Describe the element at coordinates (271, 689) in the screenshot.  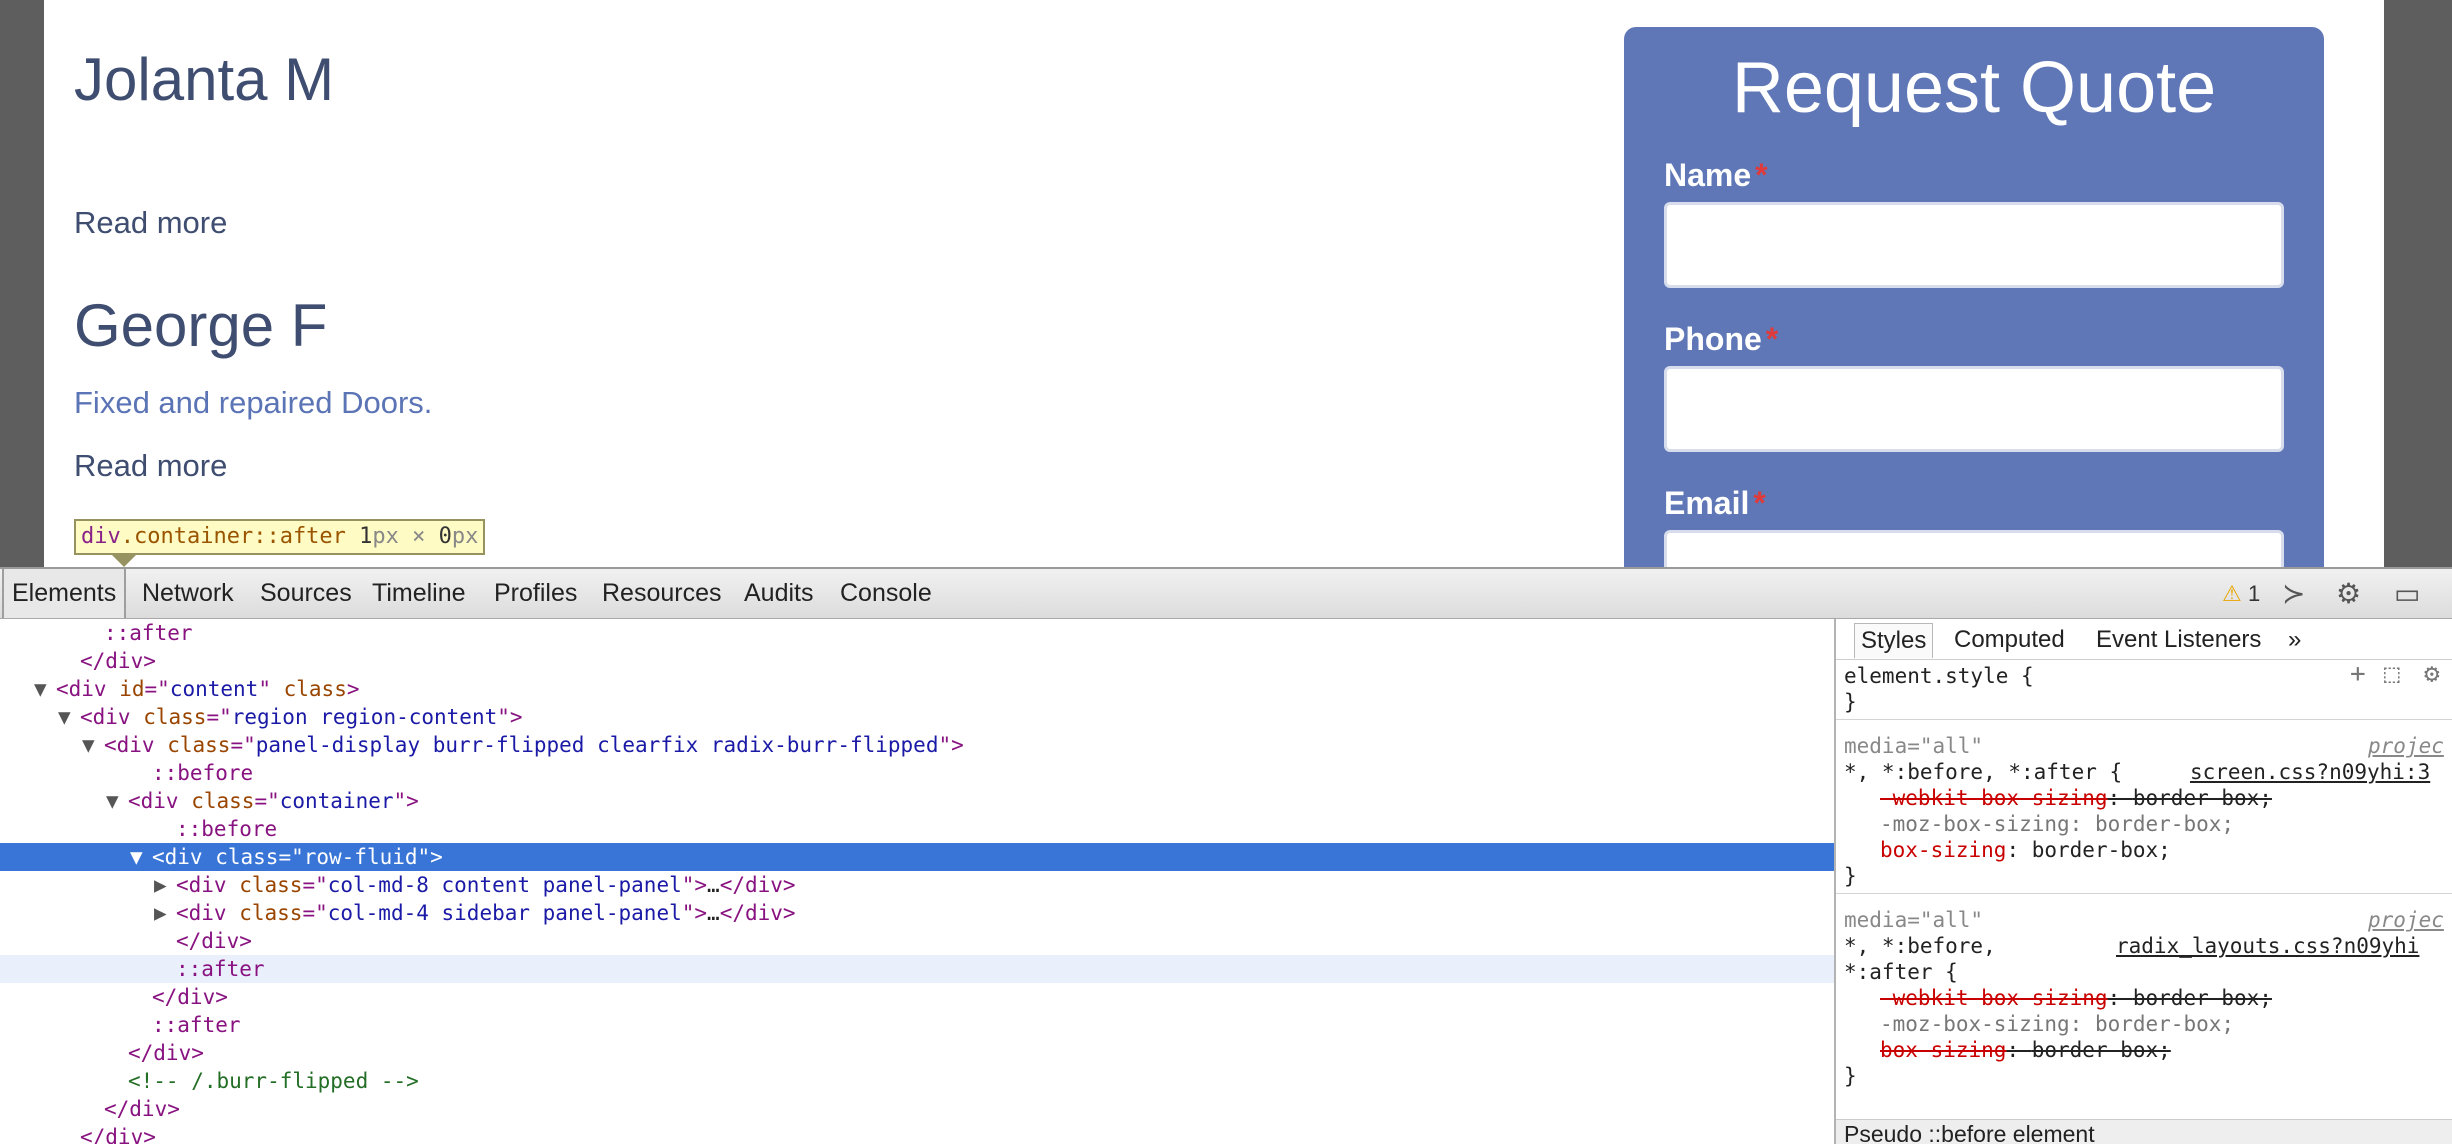
I see `dom-token: "` at that location.